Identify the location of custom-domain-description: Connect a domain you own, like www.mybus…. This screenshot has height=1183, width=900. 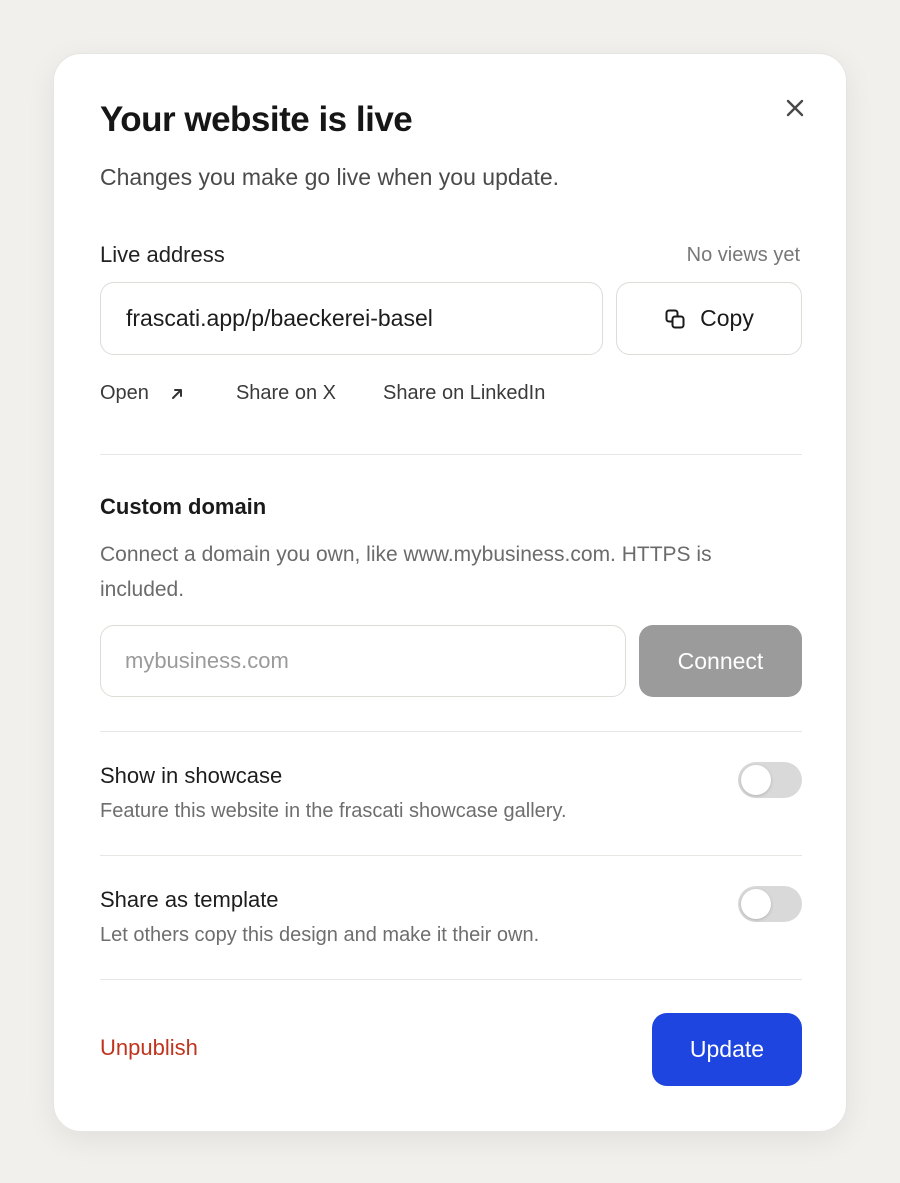
(406, 572).